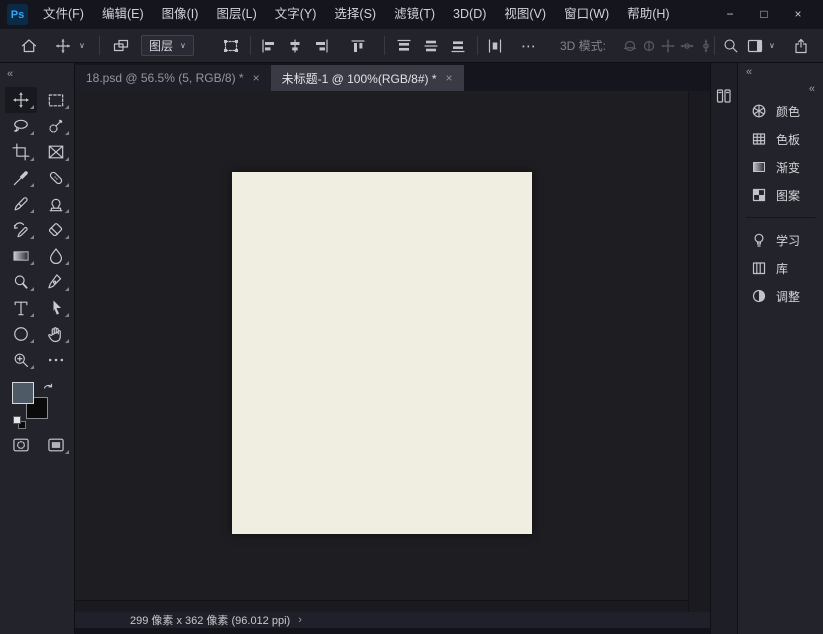 The image size is (823, 634). What do you see at coordinates (780, 195) in the screenshot?
I see `panel-item-patterns: 图案` at bounding box center [780, 195].